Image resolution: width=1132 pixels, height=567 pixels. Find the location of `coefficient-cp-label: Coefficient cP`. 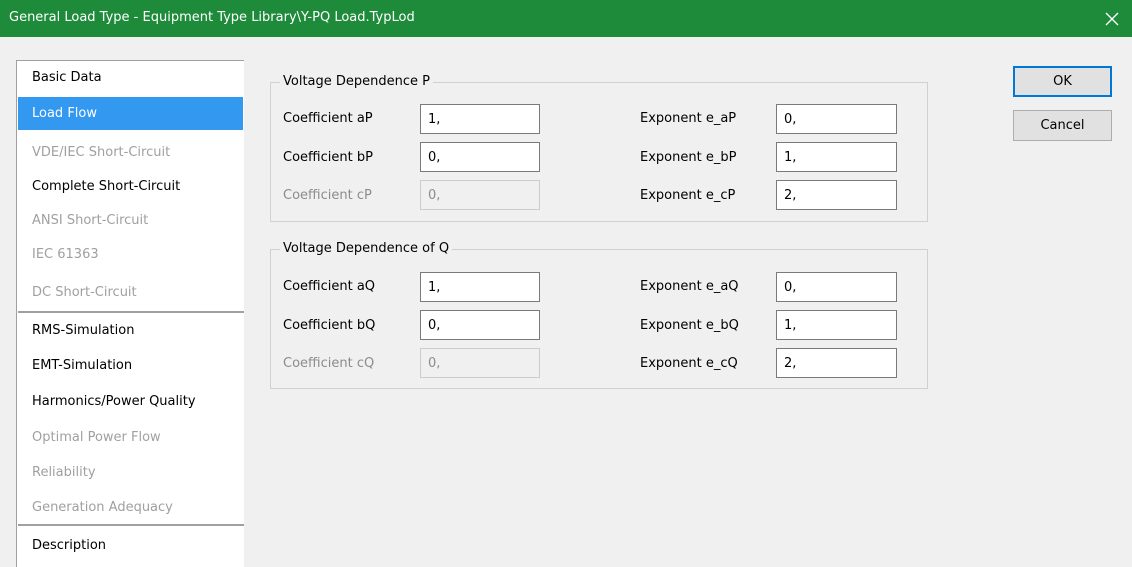

coefficient-cp-label: Coefficient cP is located at coordinates (327, 195).